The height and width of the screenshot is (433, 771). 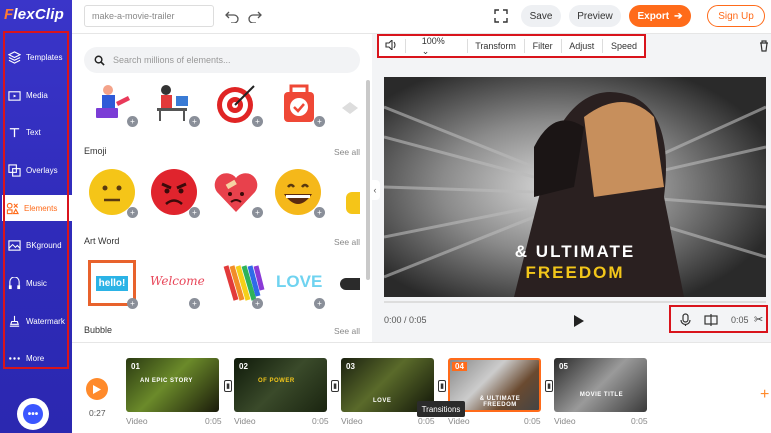 What do you see at coordinates (350, 284) in the screenshot?
I see `art-word-partial` at bounding box center [350, 284].